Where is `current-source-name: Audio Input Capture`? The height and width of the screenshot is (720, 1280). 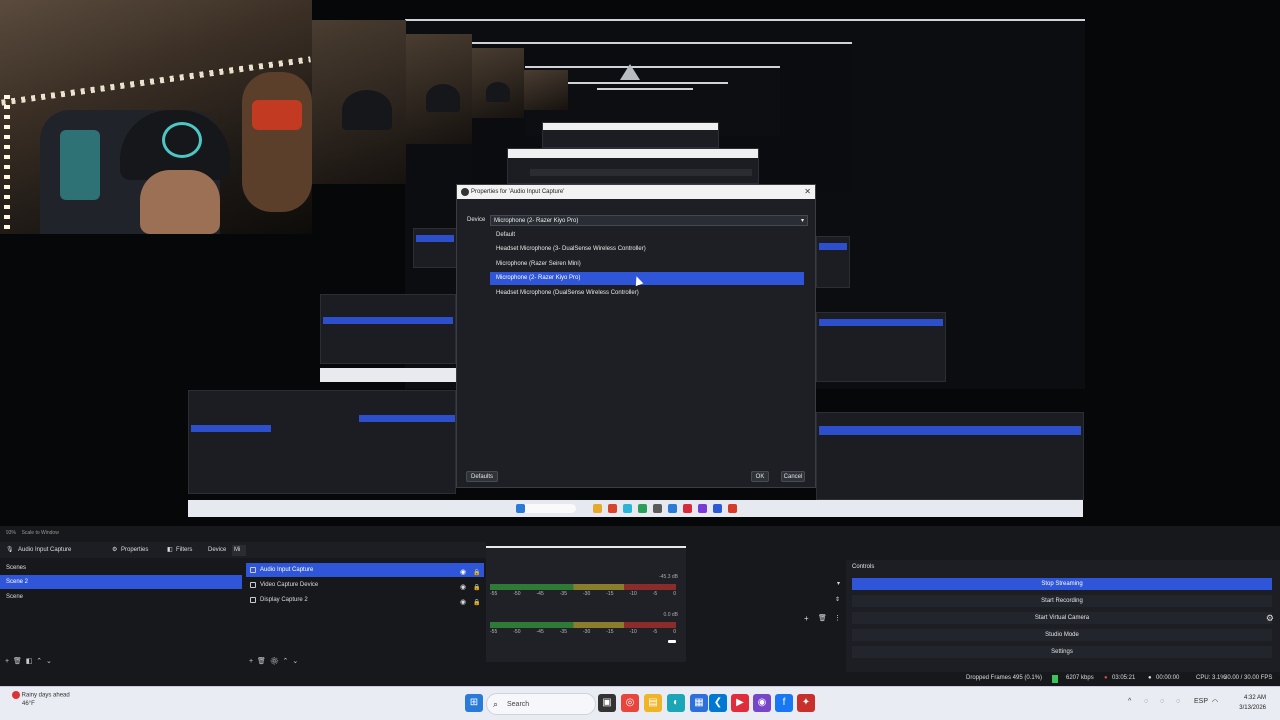
current-source-name: Audio Input Capture is located at coordinates (45, 550).